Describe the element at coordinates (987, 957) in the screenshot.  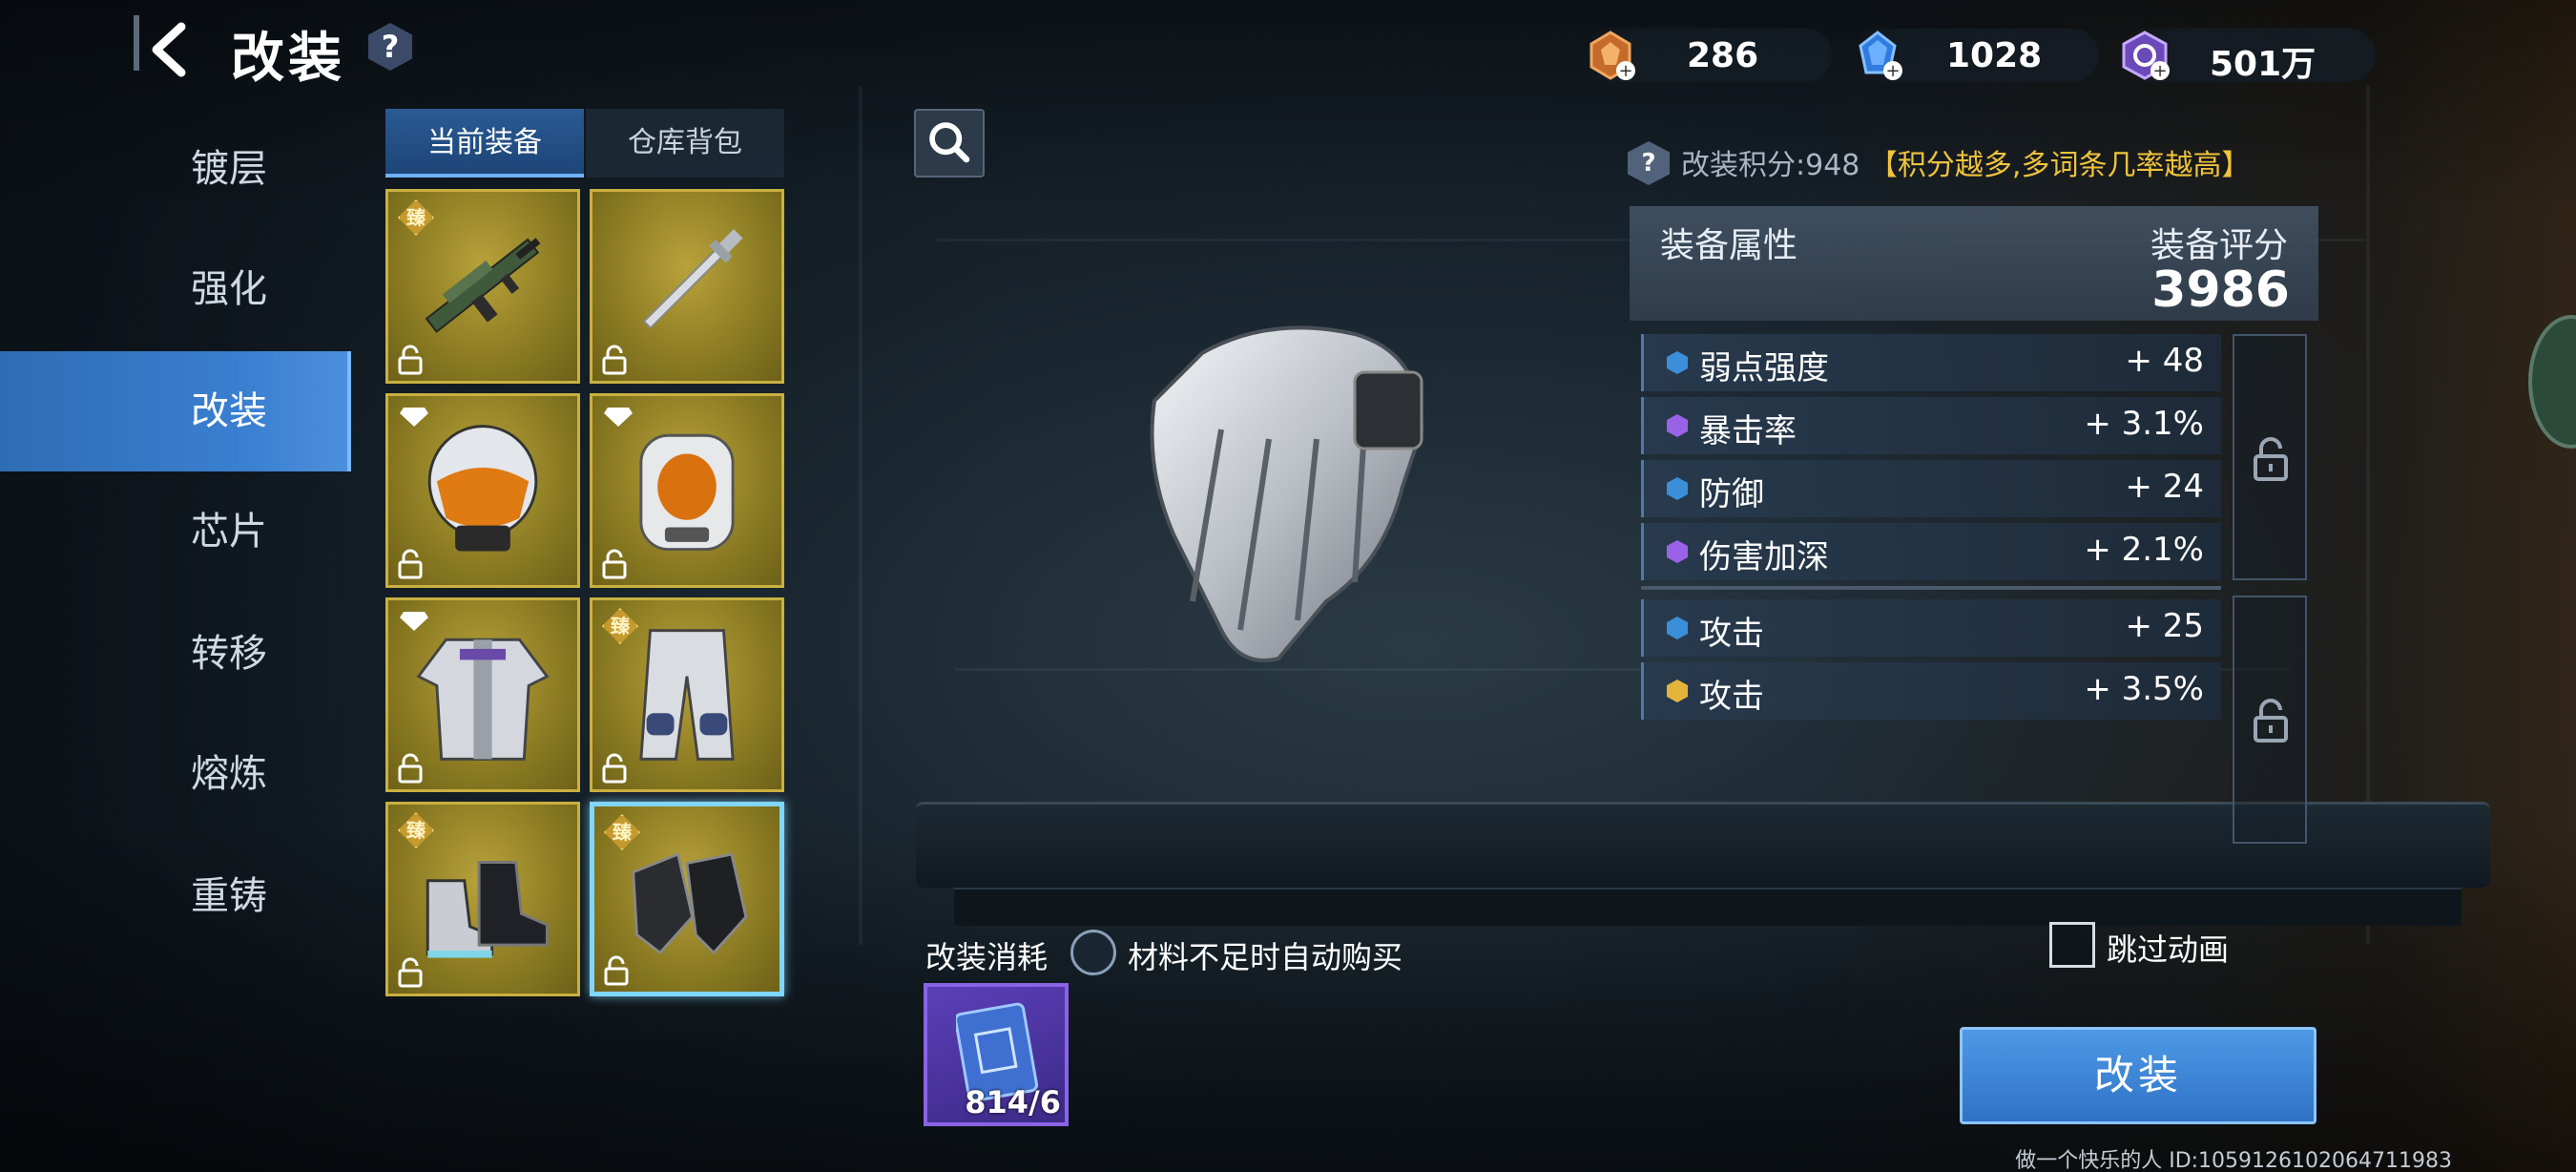
I see `cost-label: 改装消耗` at that location.